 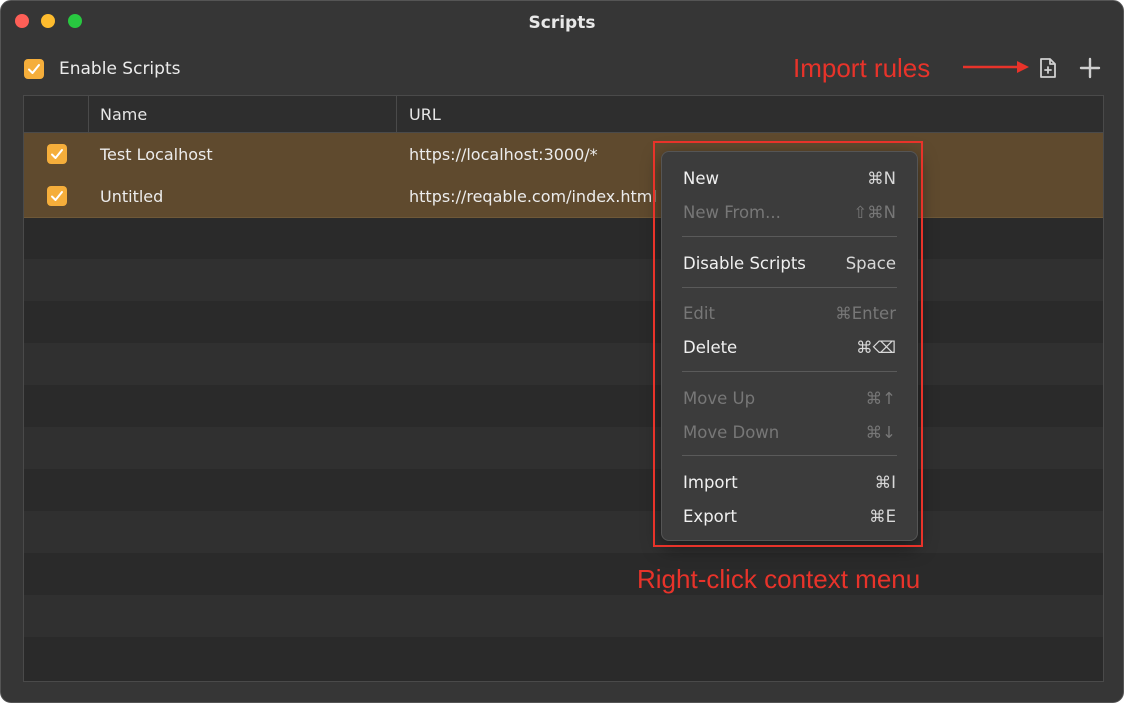 I want to click on table-row: Untitled https://reqable.com/index.html, so click(x=563, y=196).